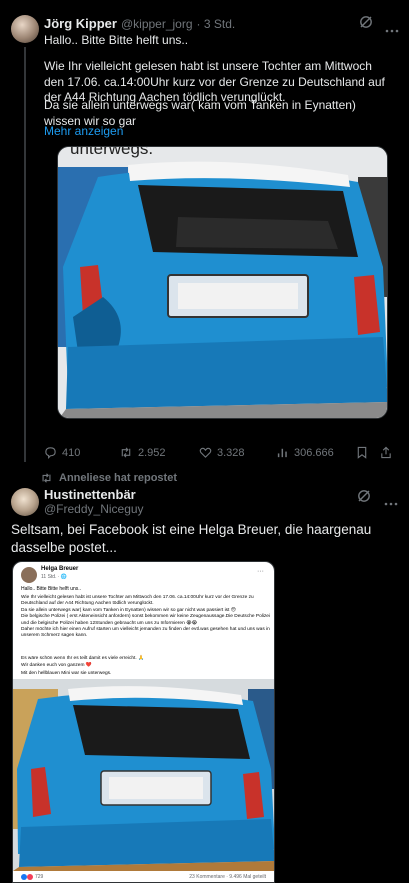 The height and width of the screenshot is (883, 409). Describe the element at coordinates (314, 452) in the screenshot. I see `views-count: 306.666` at that location.